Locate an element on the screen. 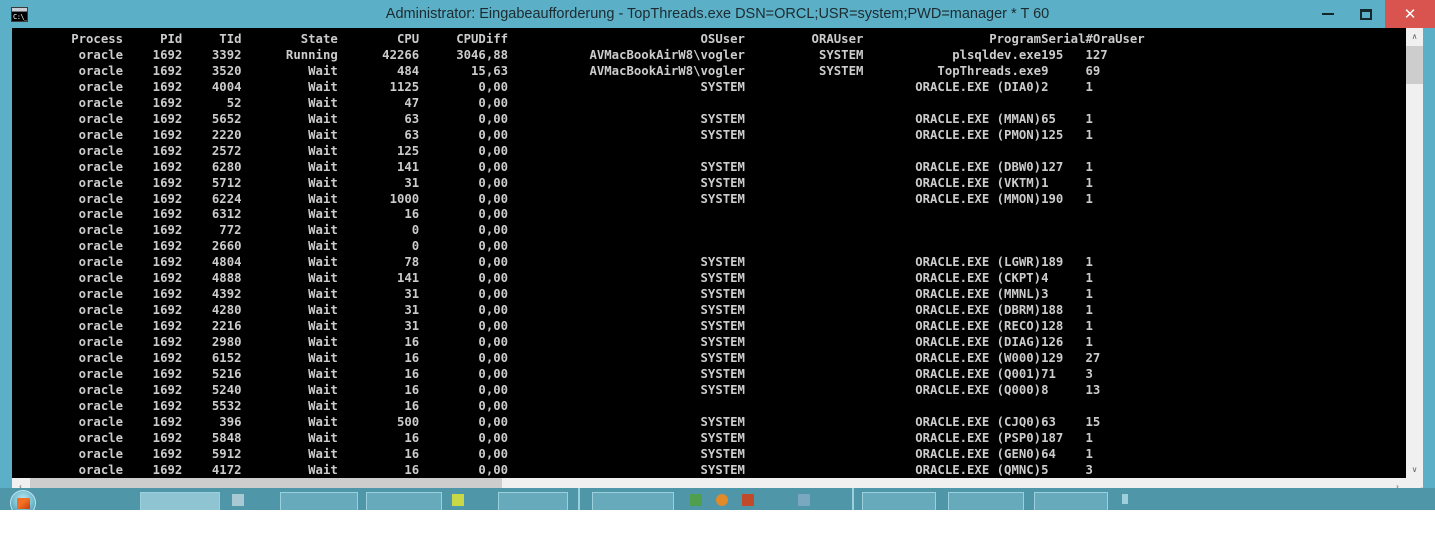 The height and width of the screenshot is (540, 1435). minimize-button is located at coordinates (1328, 14).